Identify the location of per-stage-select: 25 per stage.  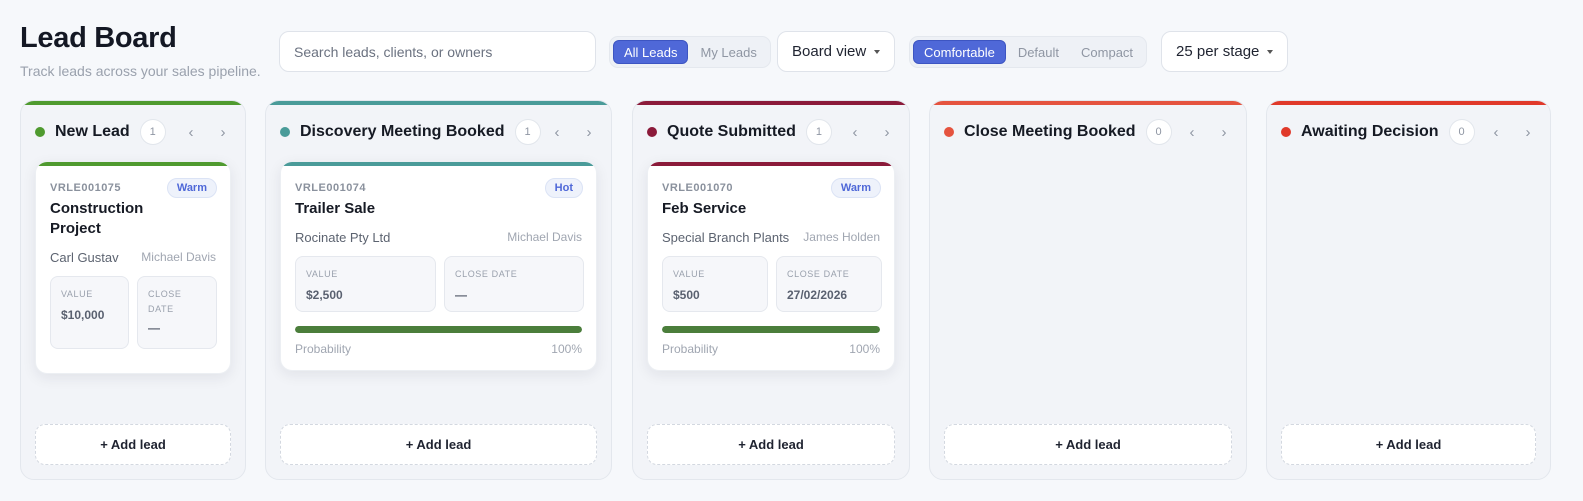
(1225, 51).